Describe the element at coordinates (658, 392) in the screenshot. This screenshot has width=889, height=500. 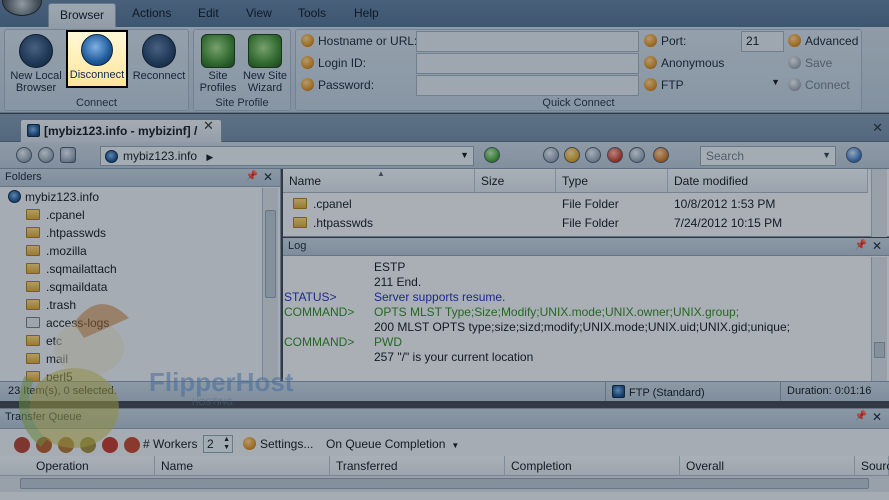
I see `protocol-status: FTP (Standard)` at that location.